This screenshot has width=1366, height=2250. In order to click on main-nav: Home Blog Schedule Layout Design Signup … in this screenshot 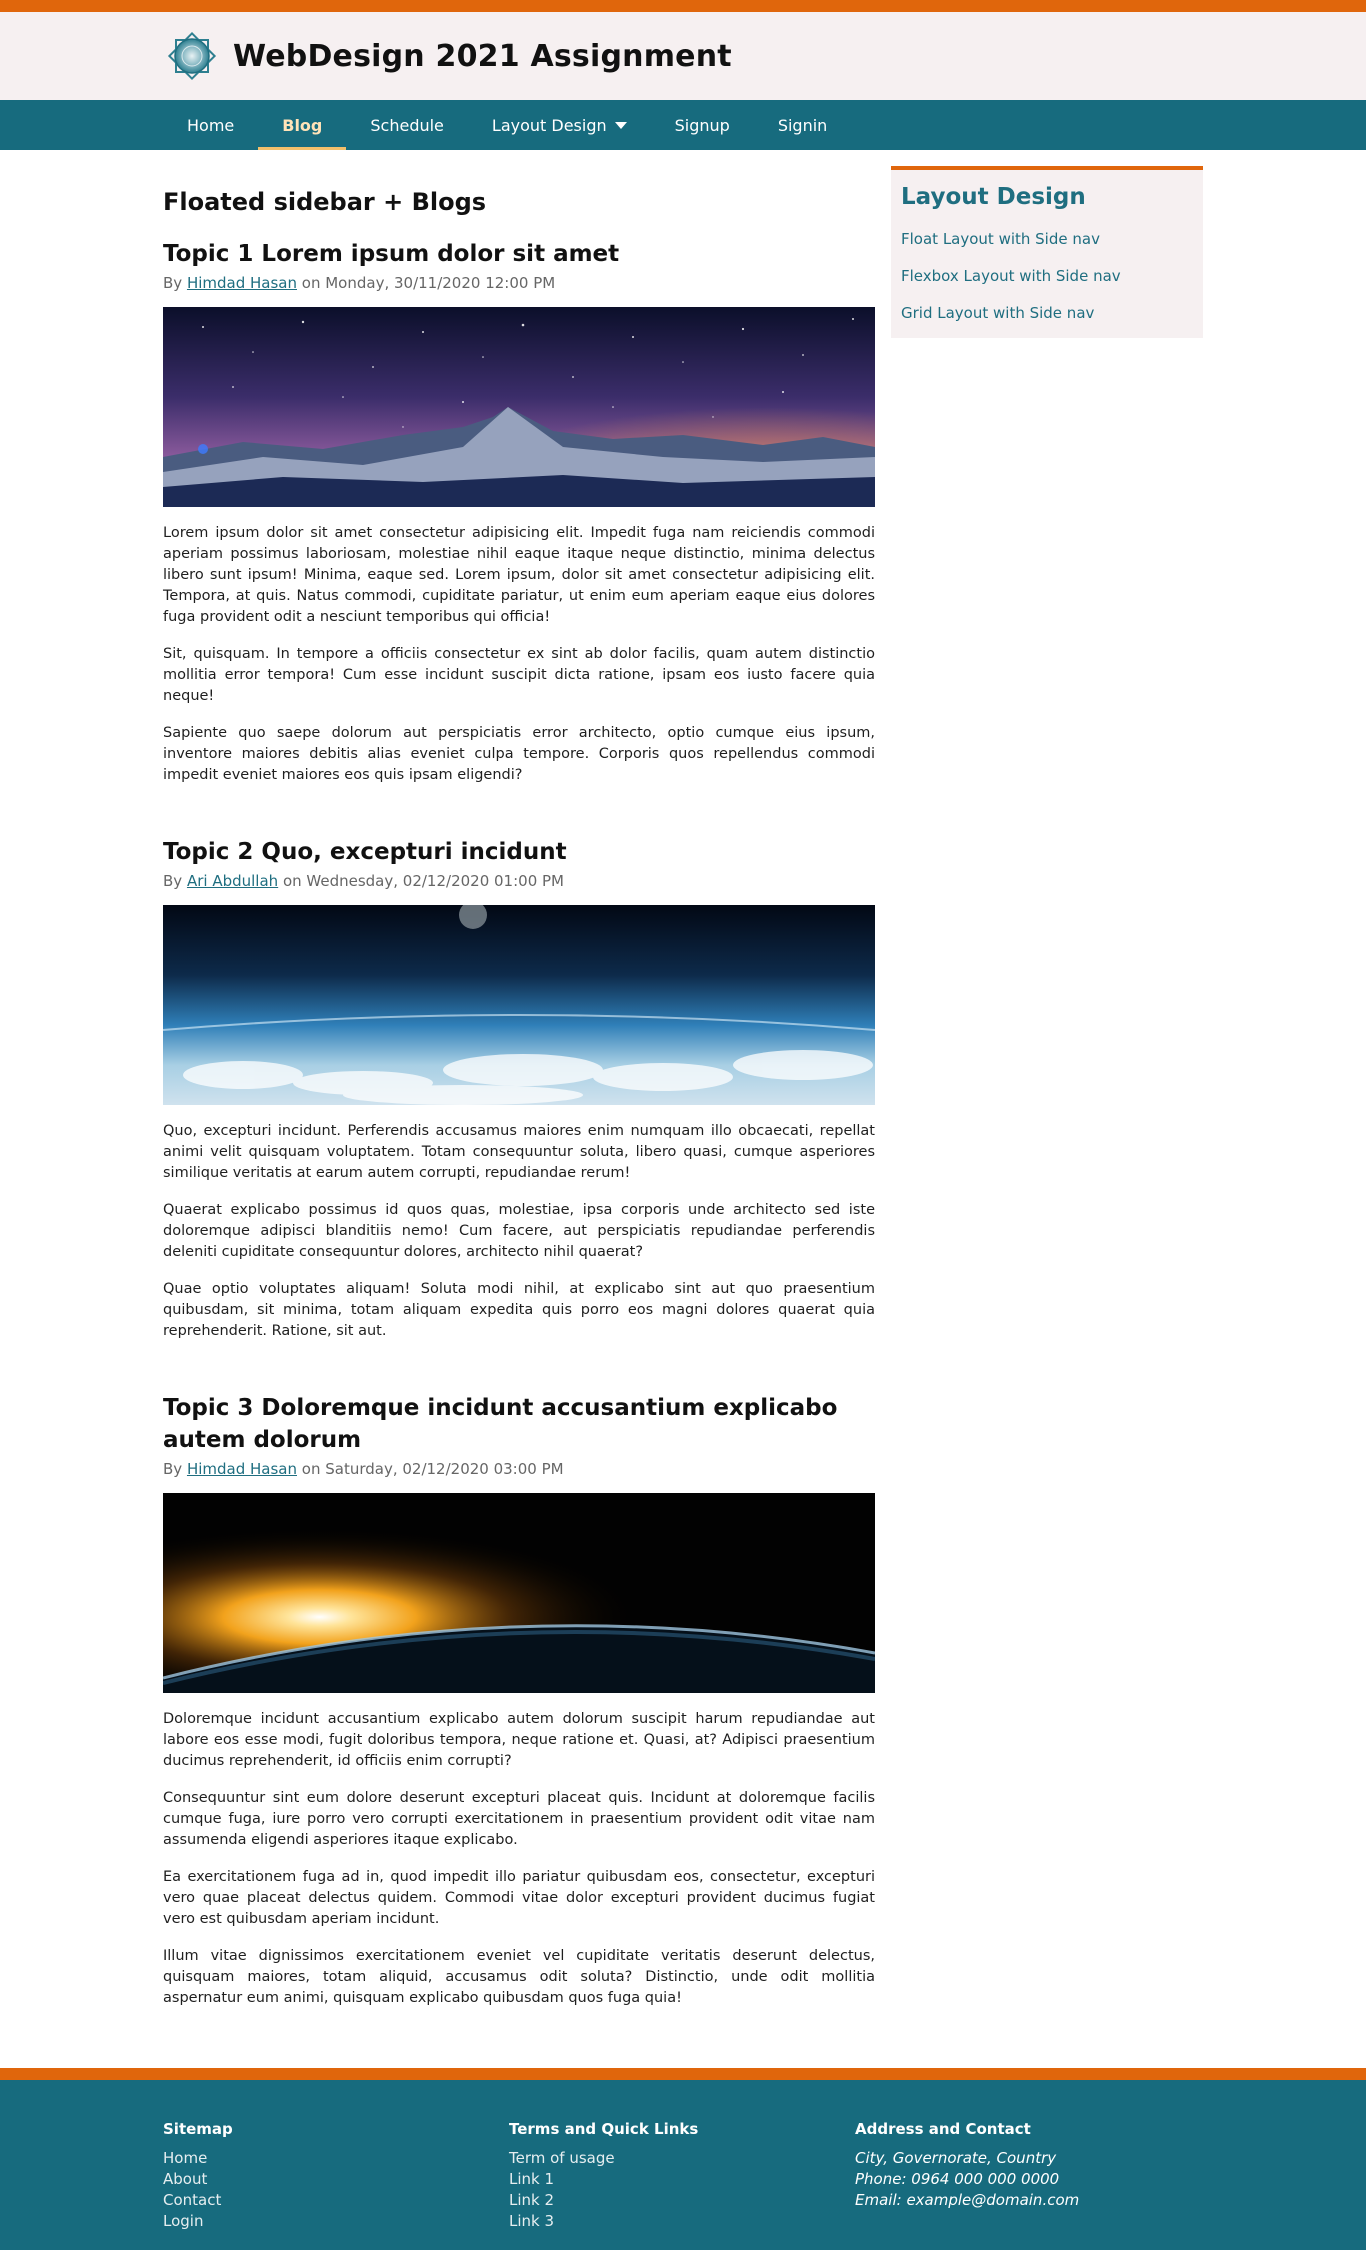, I will do `click(683, 125)`.